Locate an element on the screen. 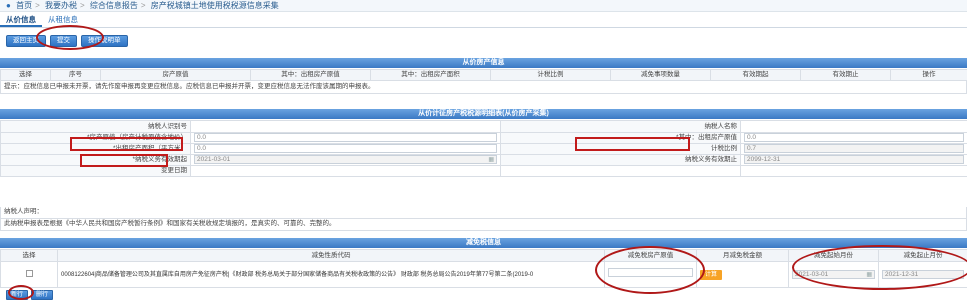  form-row: 变更日期 is located at coordinates (483, 171).